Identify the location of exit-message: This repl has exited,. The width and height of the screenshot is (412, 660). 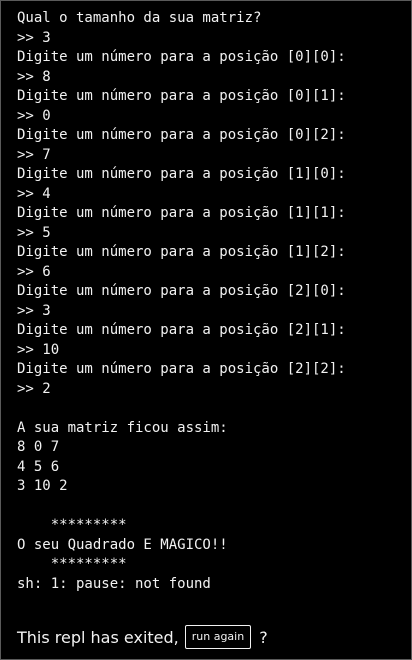
(98, 637).